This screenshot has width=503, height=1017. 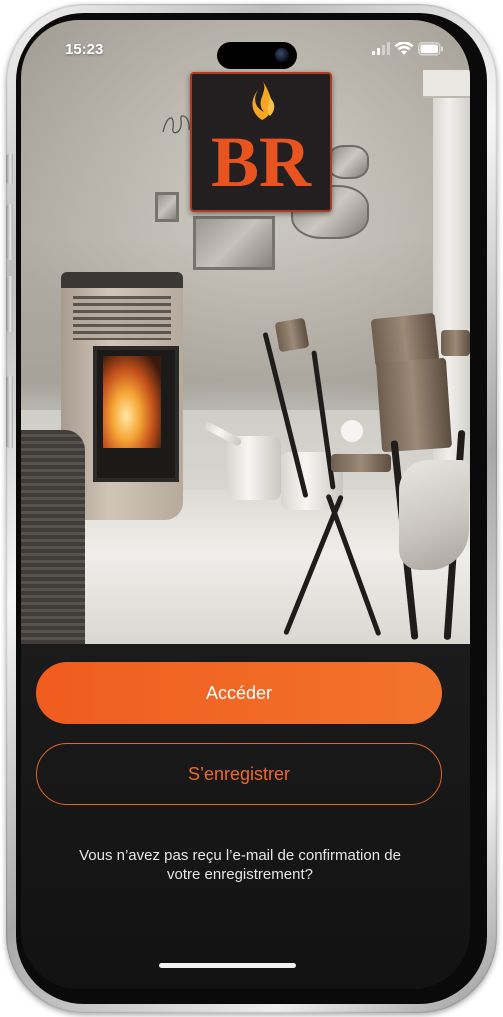 I want to click on column-capital, so click(x=446, y=84).